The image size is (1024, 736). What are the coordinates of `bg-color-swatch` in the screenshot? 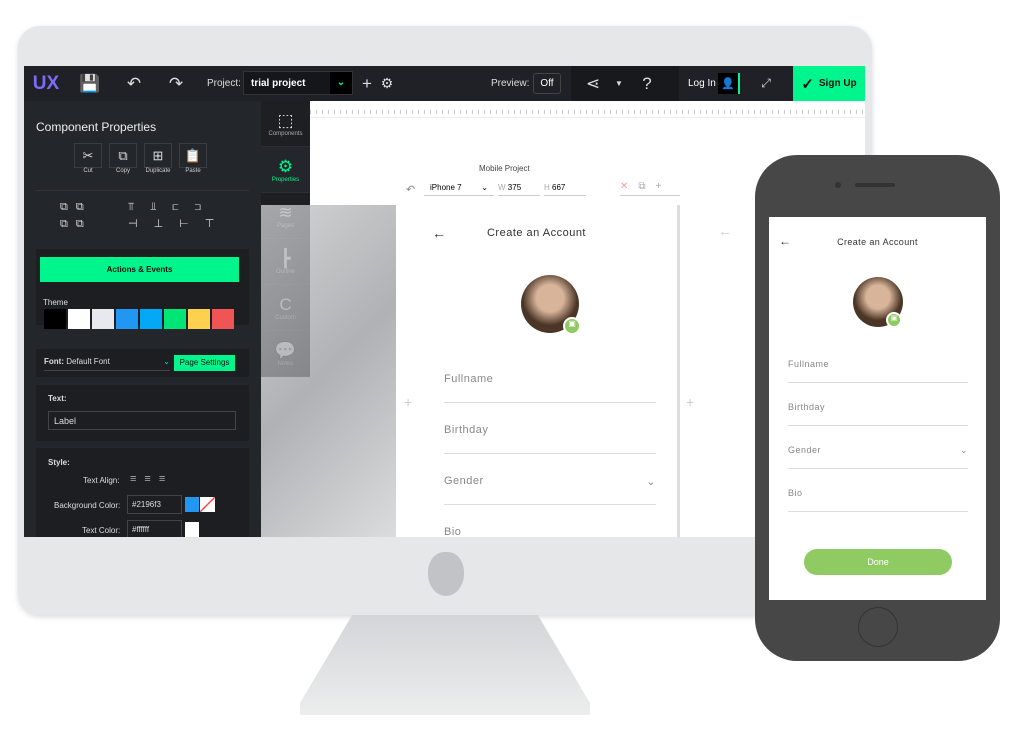 It's located at (192, 504).